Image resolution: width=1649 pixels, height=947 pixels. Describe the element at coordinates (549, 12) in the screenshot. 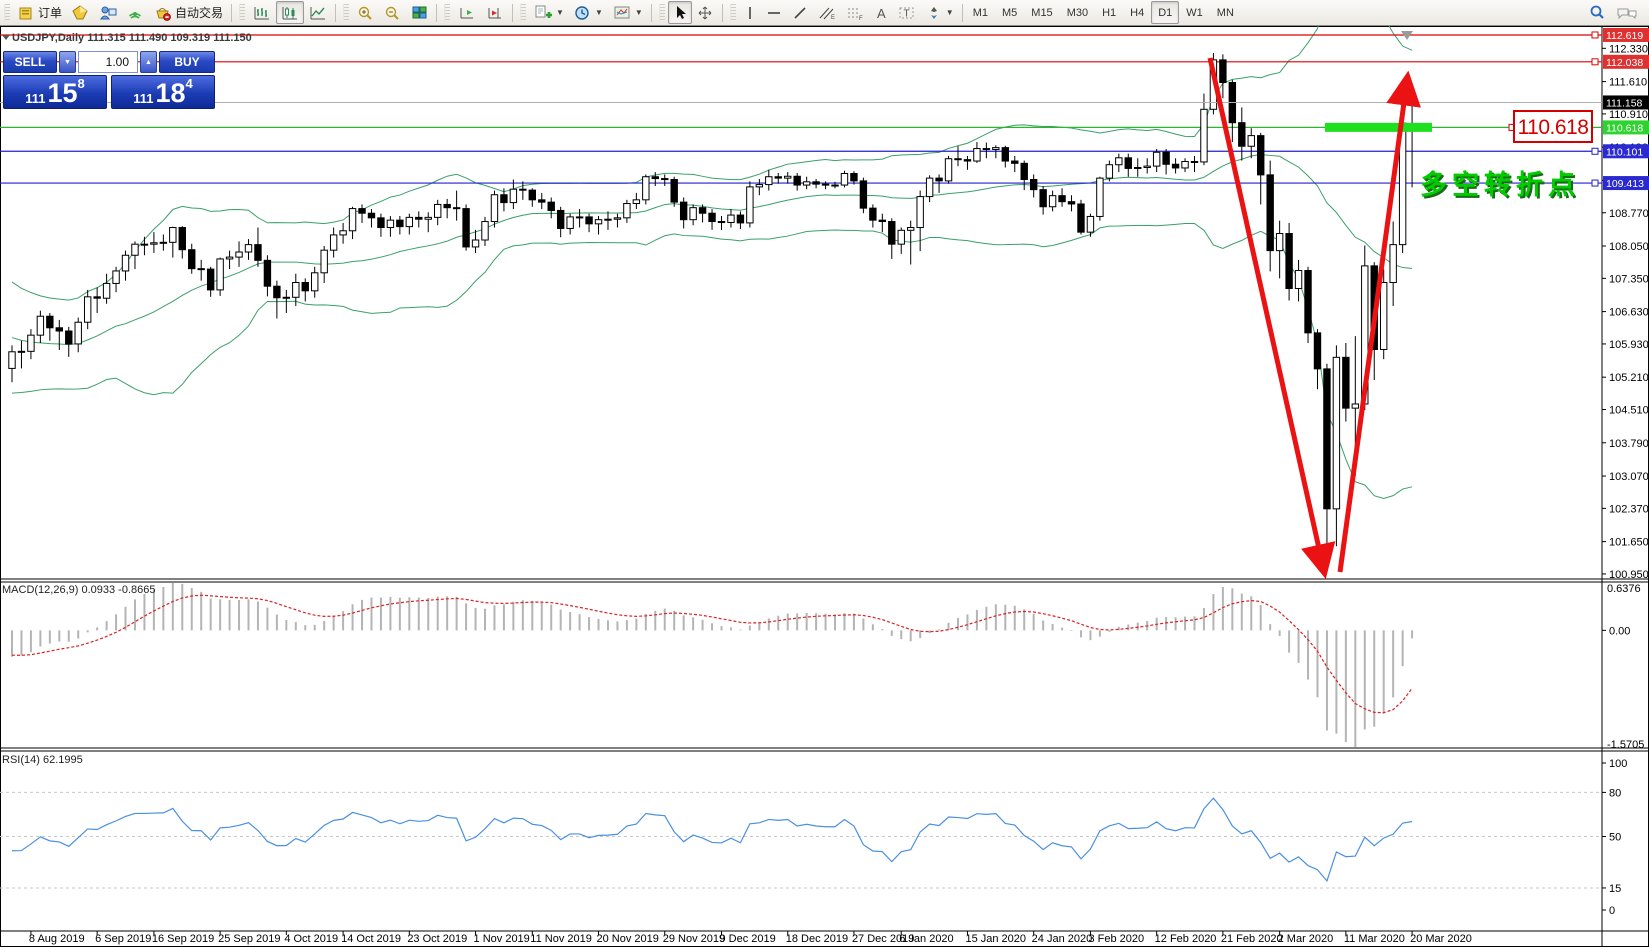

I see `indicators-button: ▼` at that location.